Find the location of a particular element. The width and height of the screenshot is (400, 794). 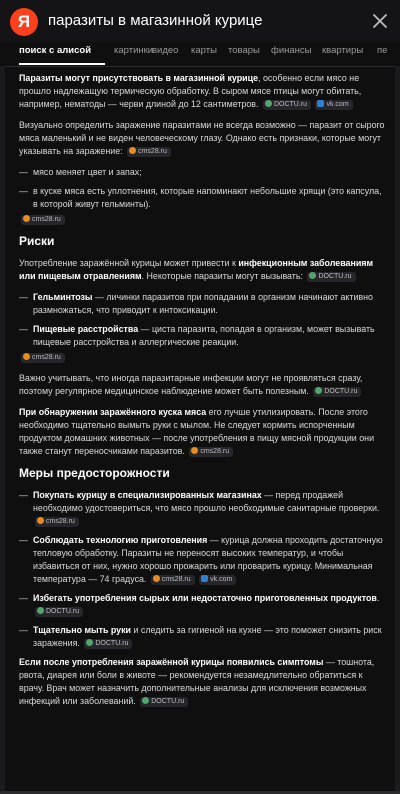

tab-video: видео is located at coordinates (165, 50).